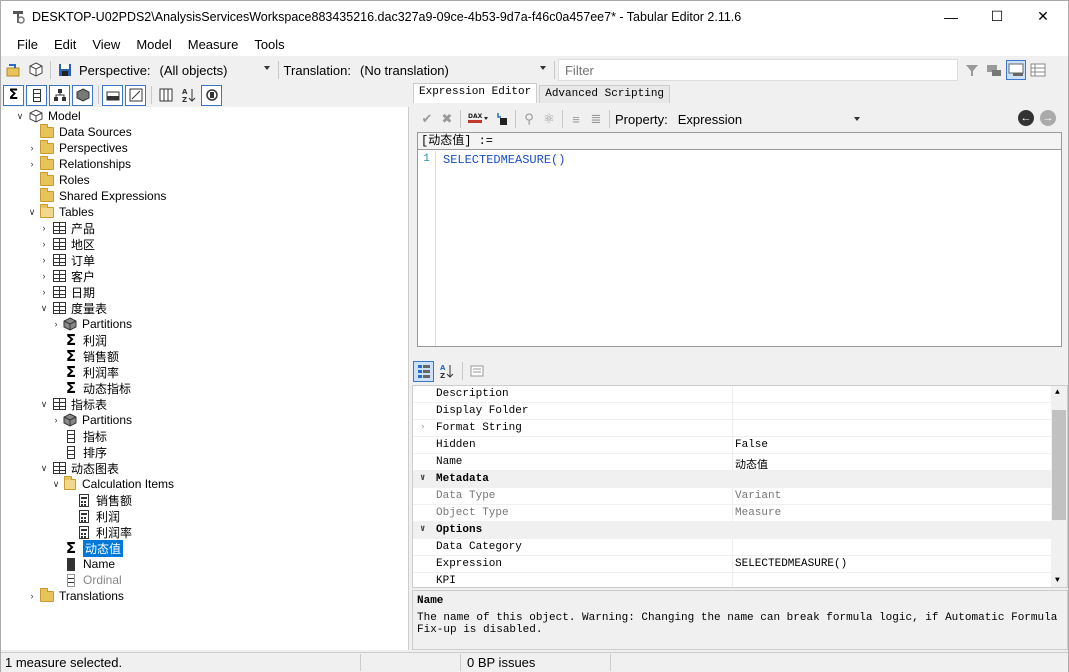 This screenshot has height=672, width=1069. I want to click on replace-icon: ⚛, so click(549, 119).